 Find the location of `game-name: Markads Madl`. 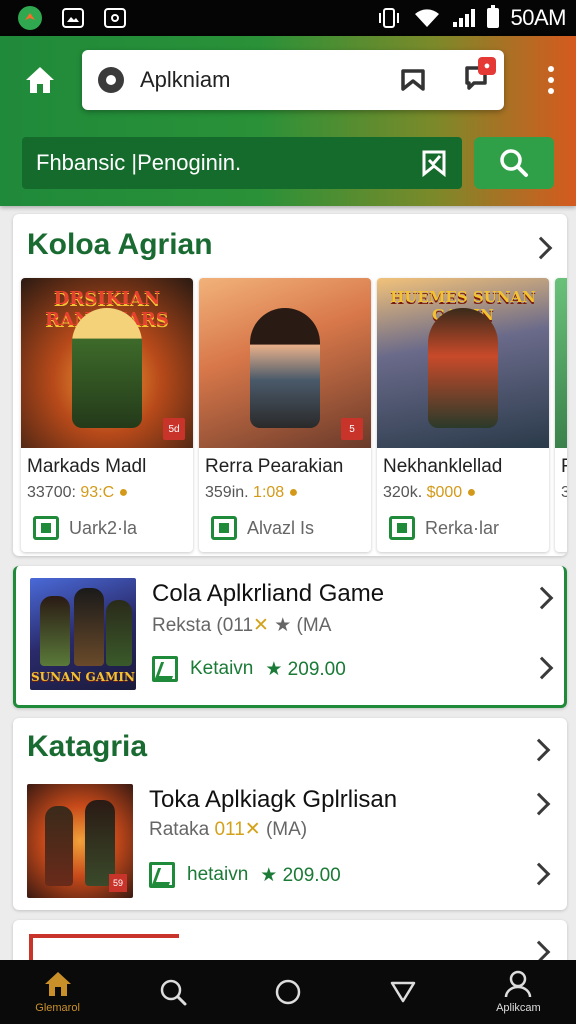

game-name: Markads Madl is located at coordinates (87, 466).